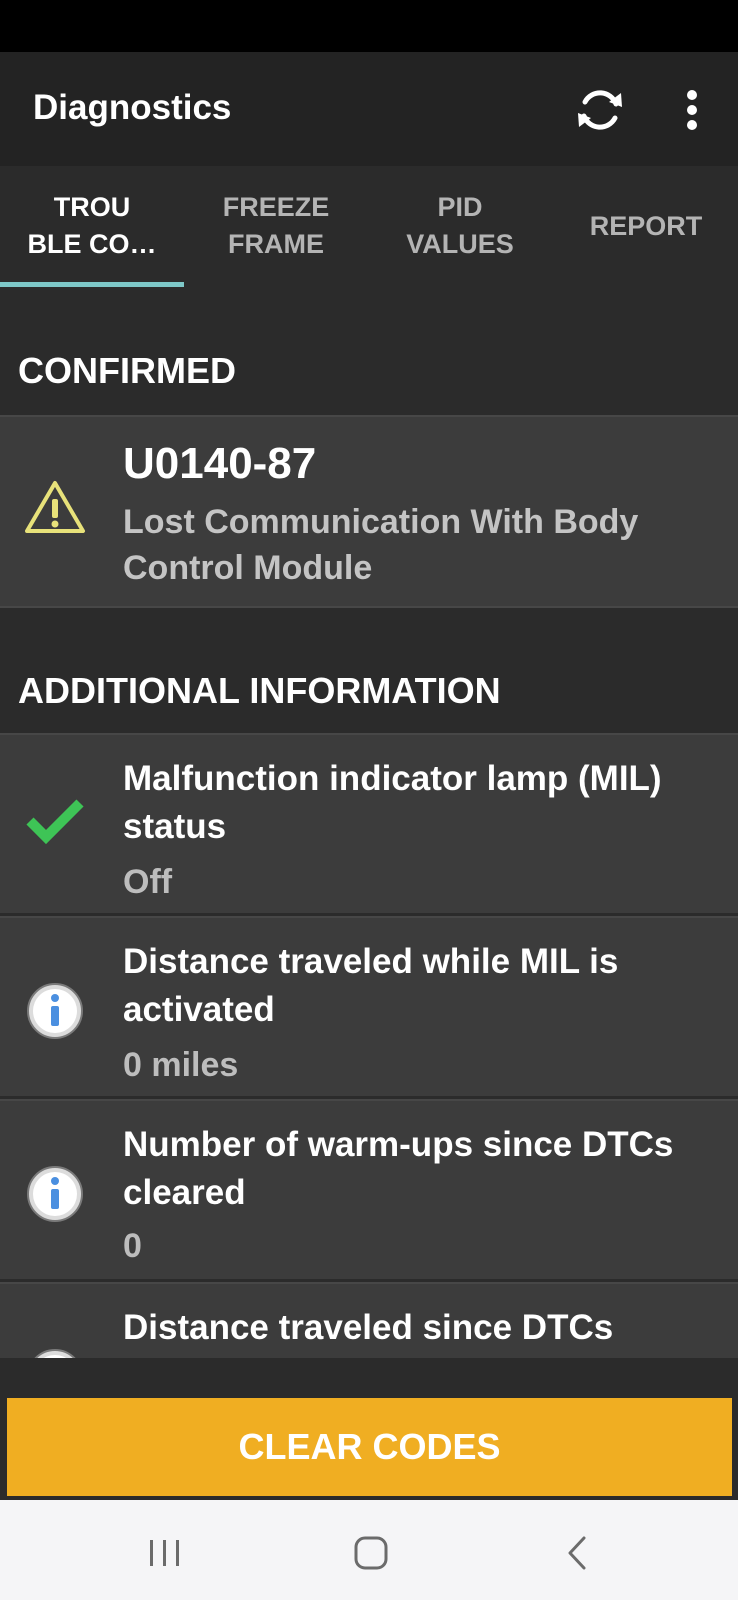 Image resolution: width=738 pixels, height=1600 pixels. What do you see at coordinates (692, 110) in the screenshot?
I see `more-vert-icon` at bounding box center [692, 110].